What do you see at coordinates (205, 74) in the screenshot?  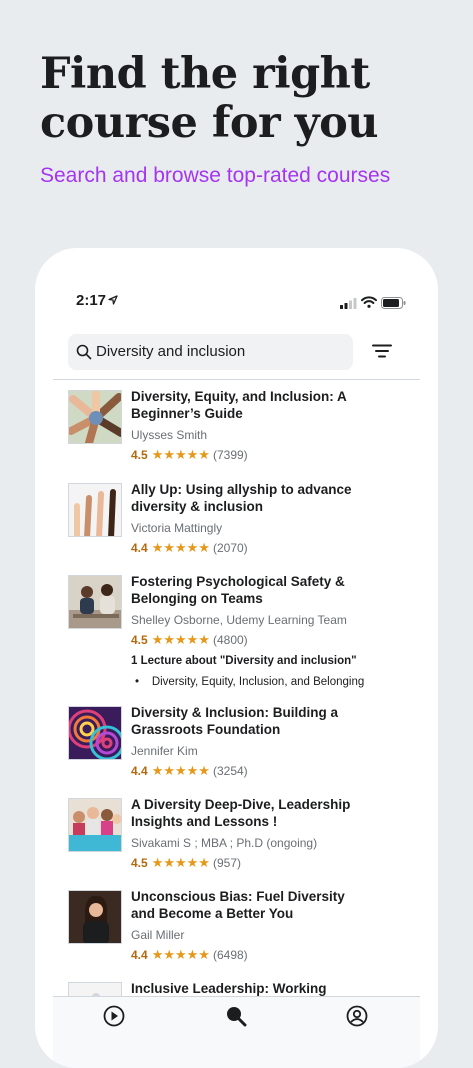 I see `headline-line-1: Find the right` at bounding box center [205, 74].